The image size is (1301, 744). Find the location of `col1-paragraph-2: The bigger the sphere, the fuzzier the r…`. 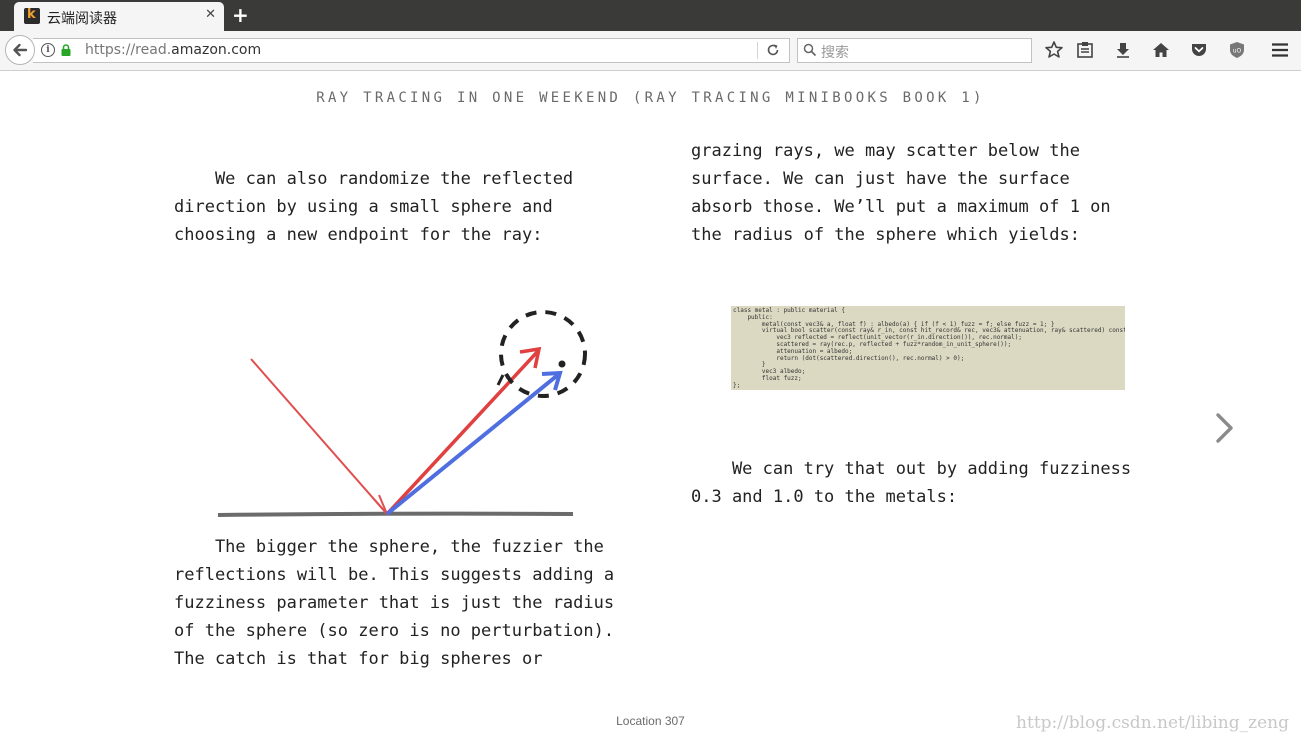

col1-paragraph-2: The bigger the sphere, the fuzzier the r… is located at coordinates (394, 603).